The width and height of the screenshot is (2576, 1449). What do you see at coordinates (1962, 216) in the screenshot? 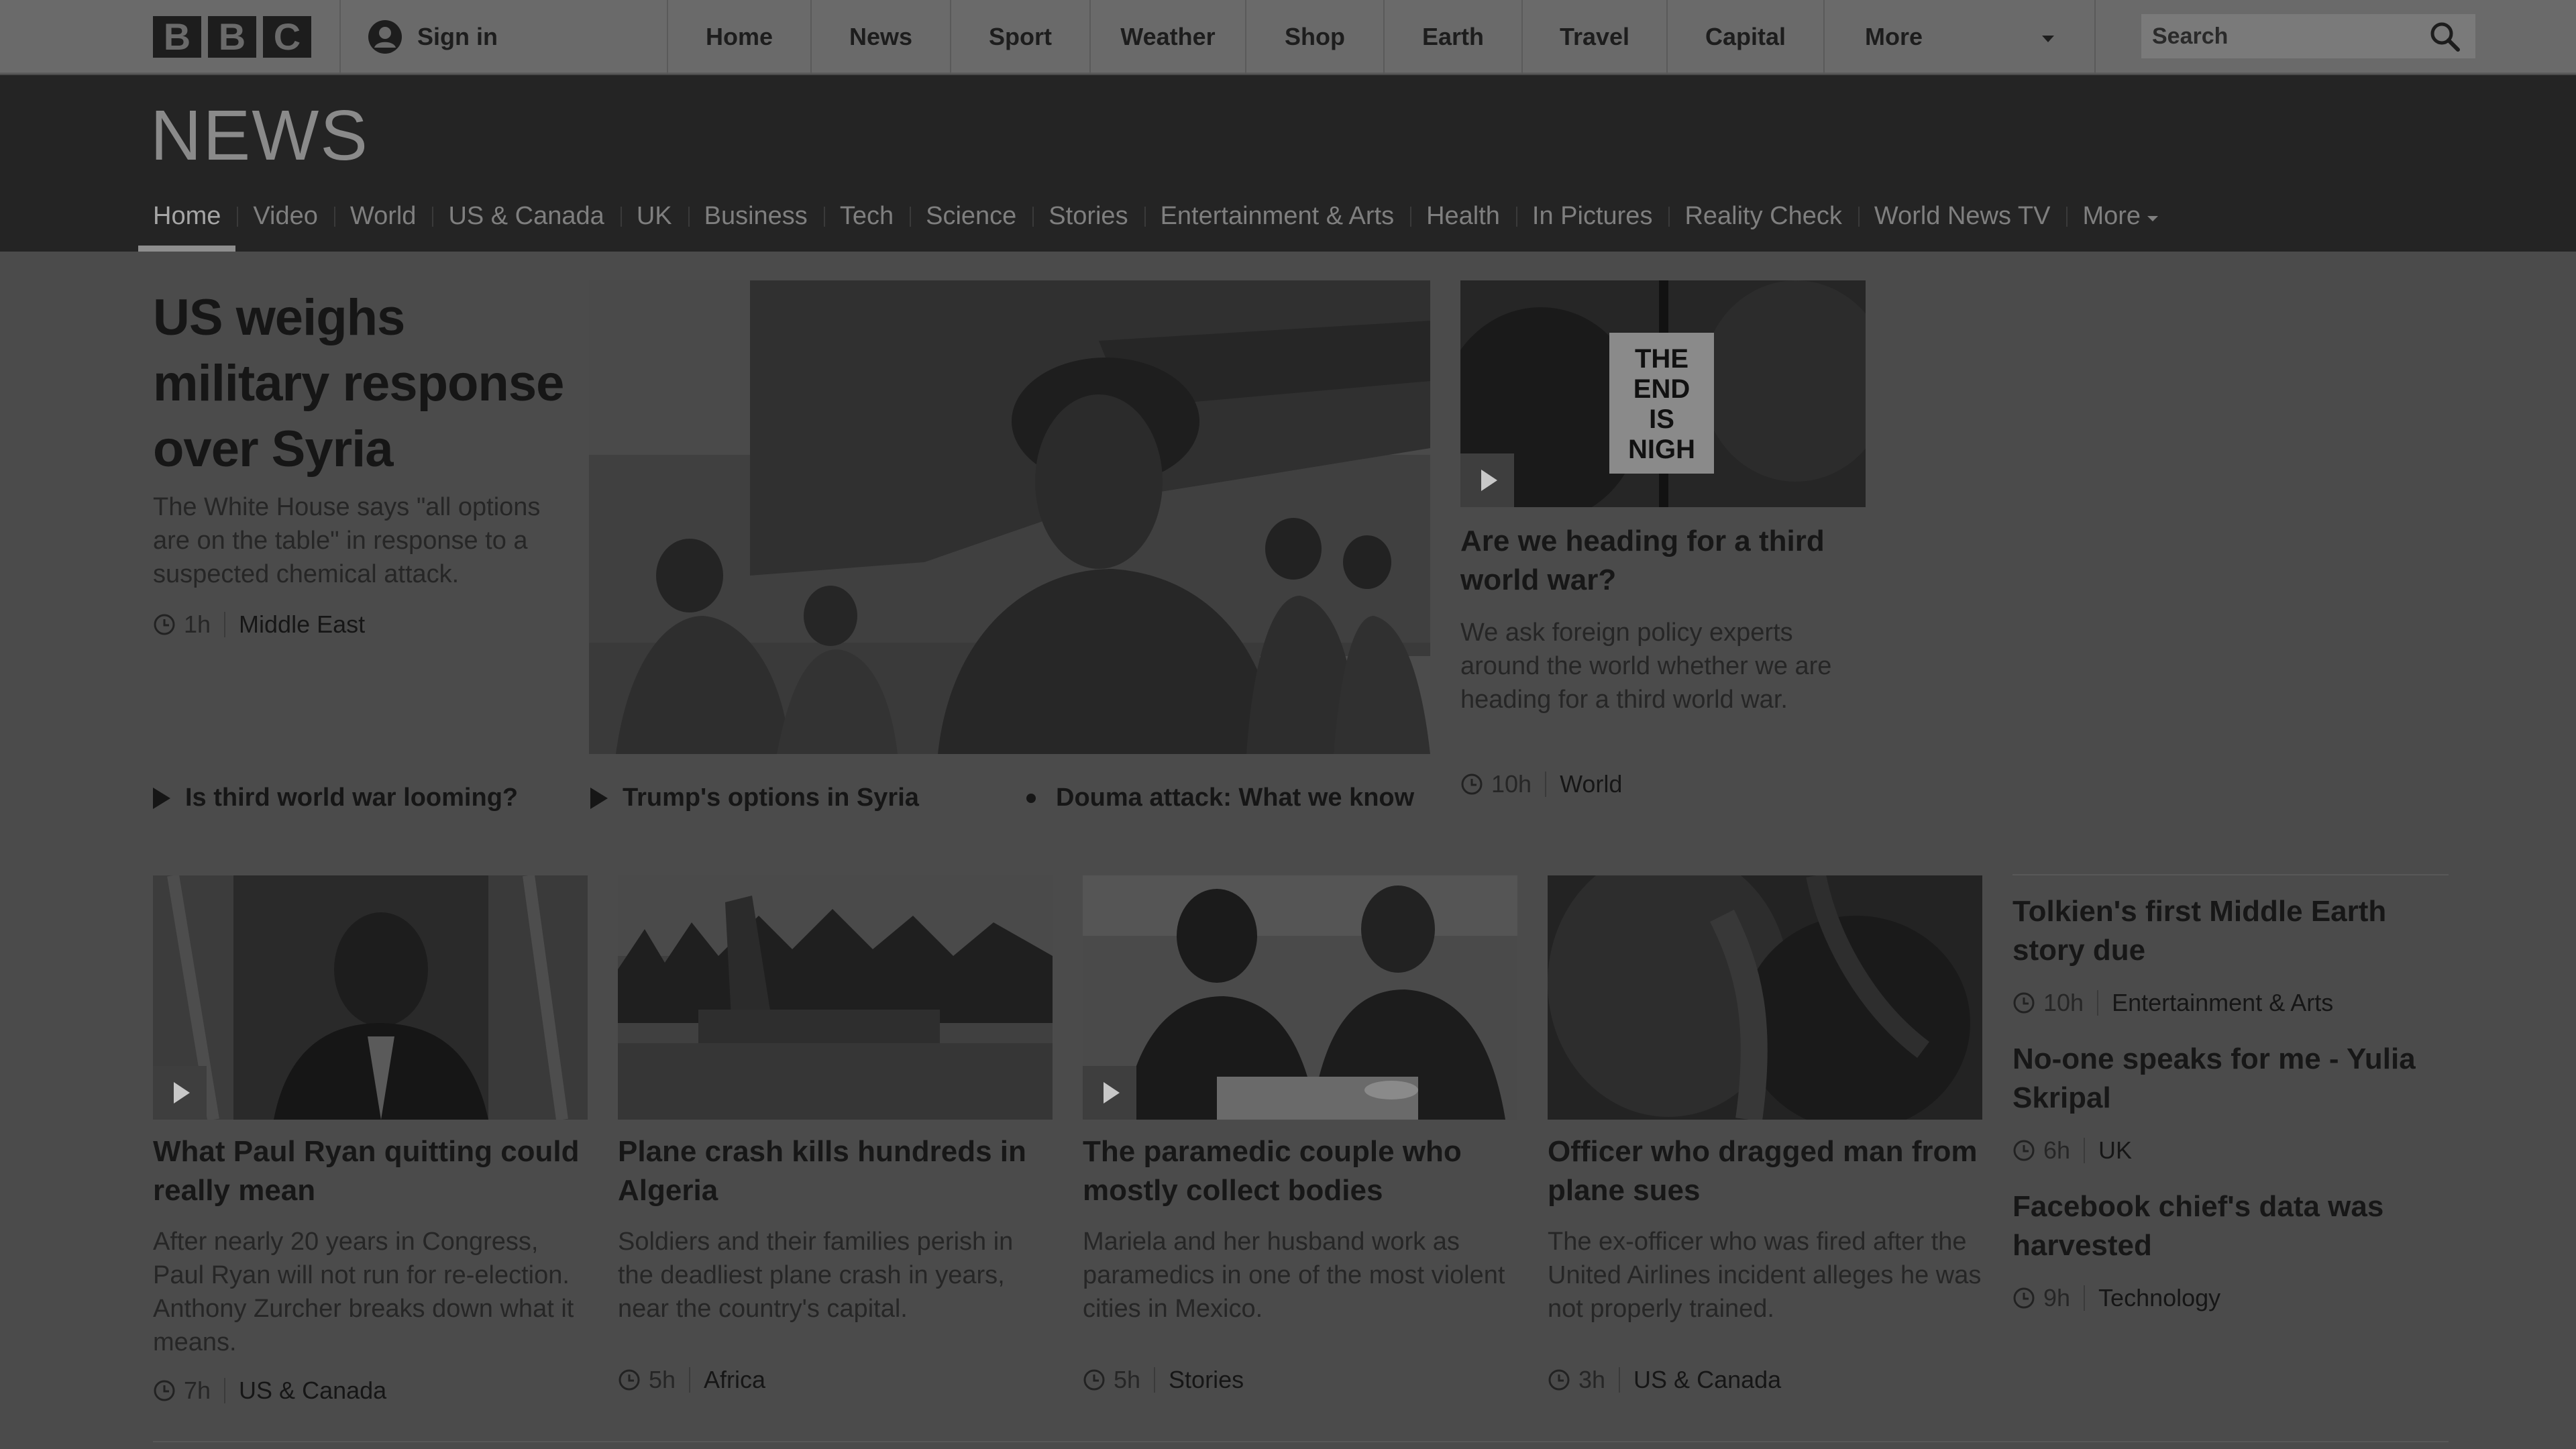
I see `section-tab-world-news-tv: World News TV` at bounding box center [1962, 216].